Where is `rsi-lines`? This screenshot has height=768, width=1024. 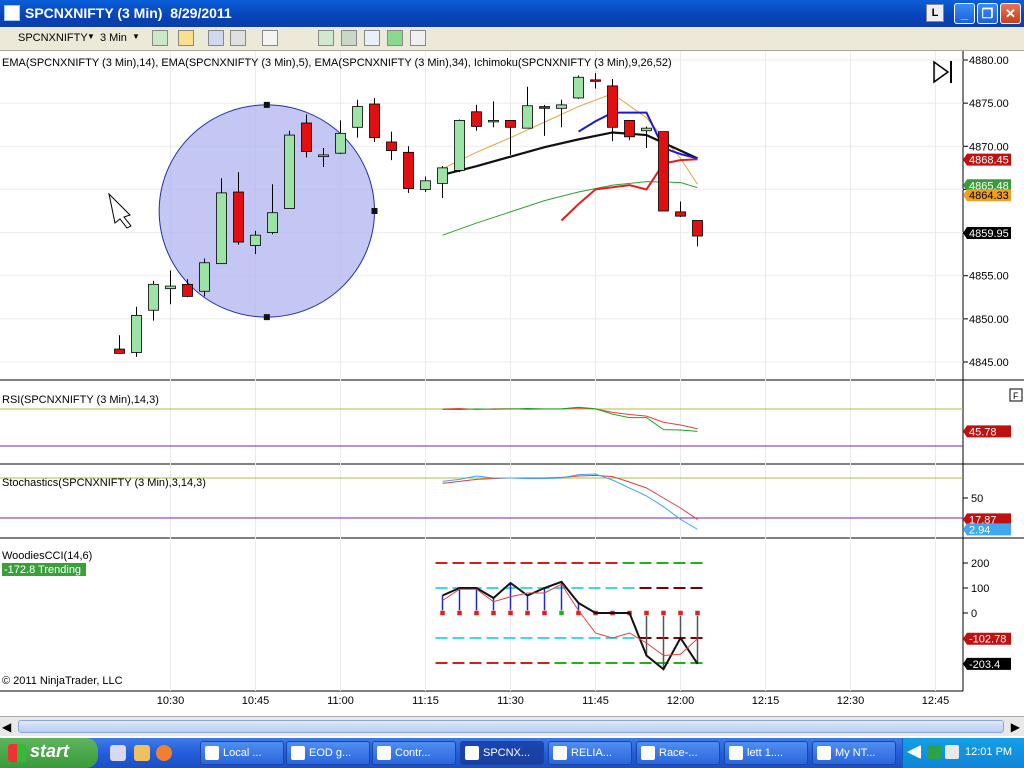
rsi-lines is located at coordinates (481, 426).